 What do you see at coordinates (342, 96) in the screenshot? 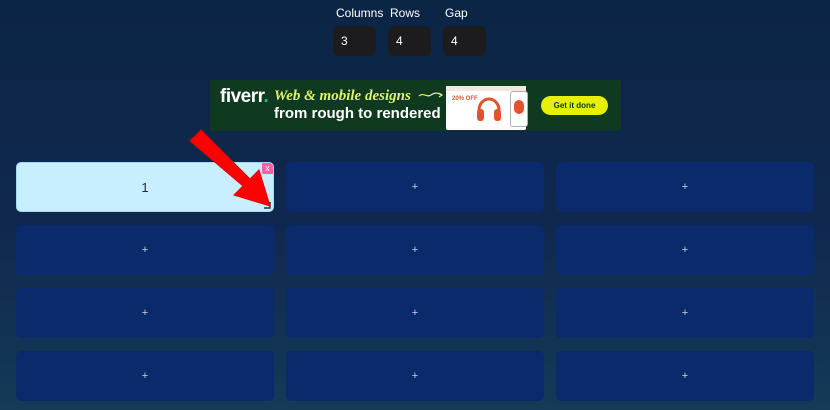
I see `ad-headline-line1: Web & mobile designs` at bounding box center [342, 96].